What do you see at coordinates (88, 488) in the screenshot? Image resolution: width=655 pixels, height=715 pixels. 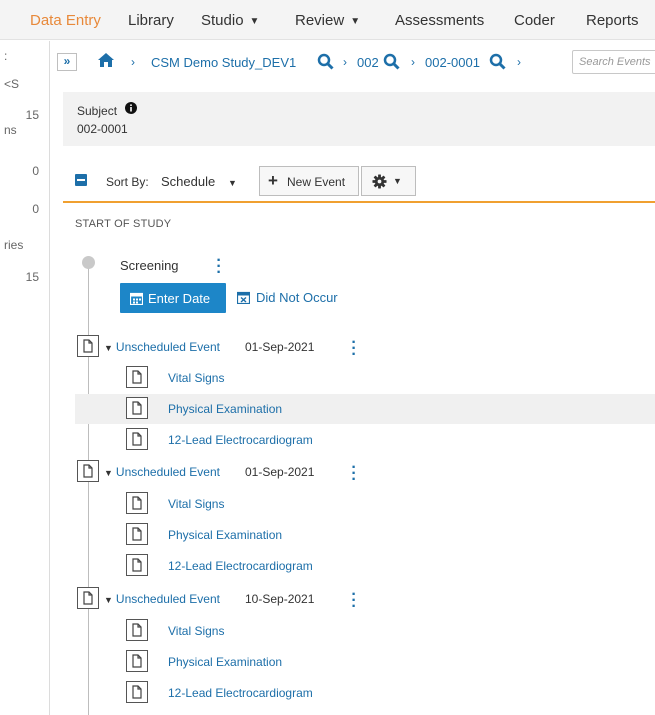 I see `timeline-line` at bounding box center [88, 488].